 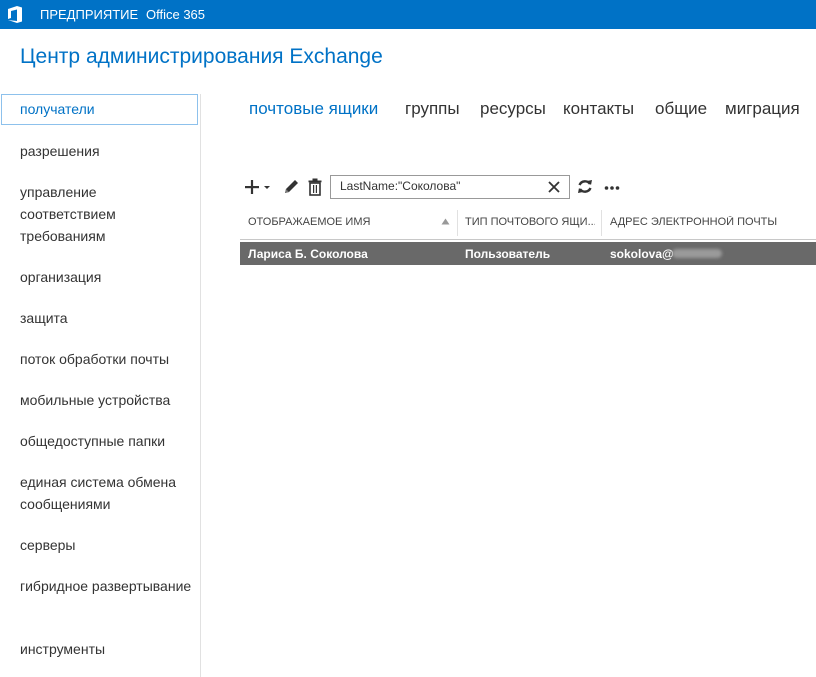 I want to click on sort-ascending-icon, so click(x=445, y=221).